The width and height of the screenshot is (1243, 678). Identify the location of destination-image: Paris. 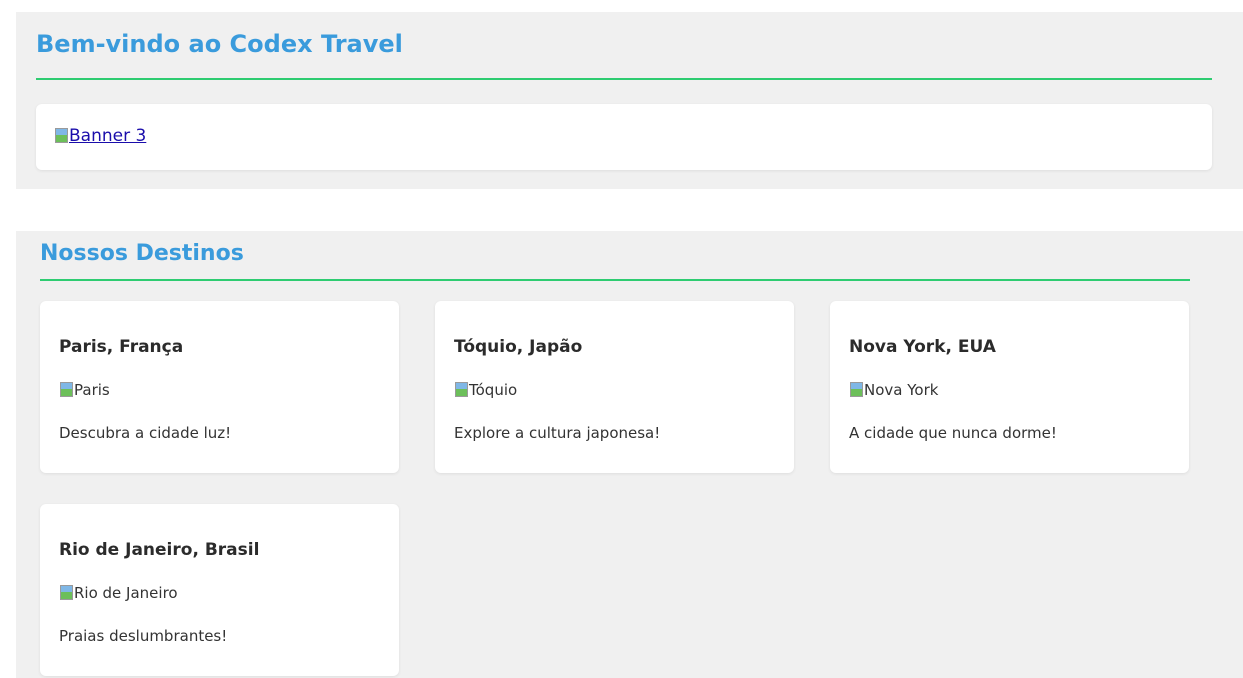
(84, 390).